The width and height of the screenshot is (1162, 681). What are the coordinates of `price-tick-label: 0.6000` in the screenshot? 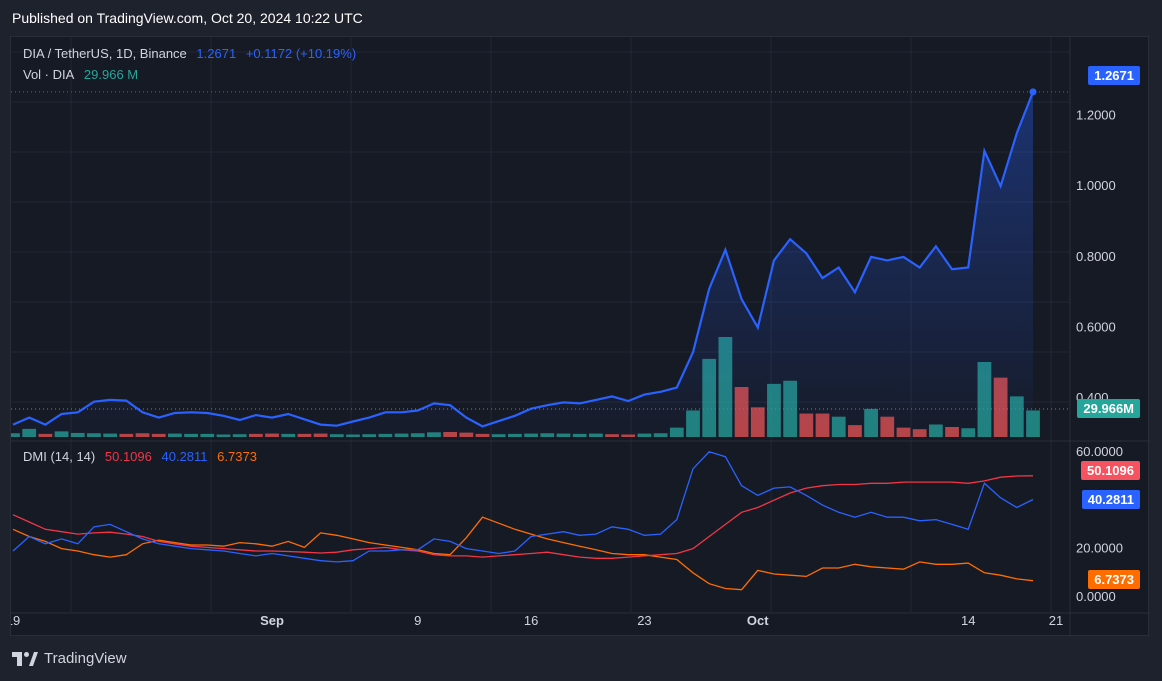 It's located at (1096, 327).